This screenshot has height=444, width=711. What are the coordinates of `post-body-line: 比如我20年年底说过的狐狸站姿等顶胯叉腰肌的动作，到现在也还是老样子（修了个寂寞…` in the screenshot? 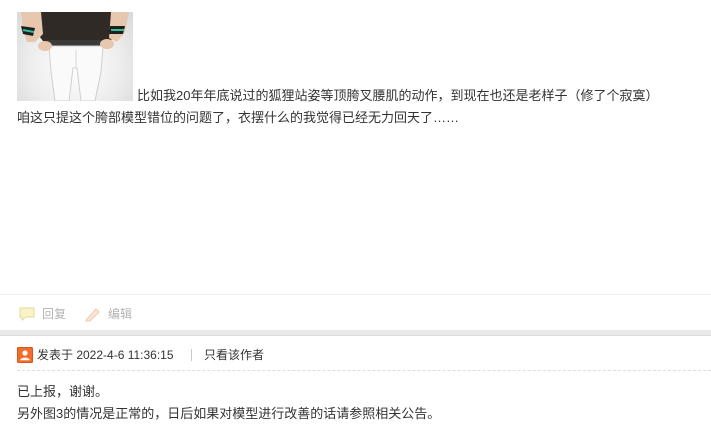 It's located at (398, 95).